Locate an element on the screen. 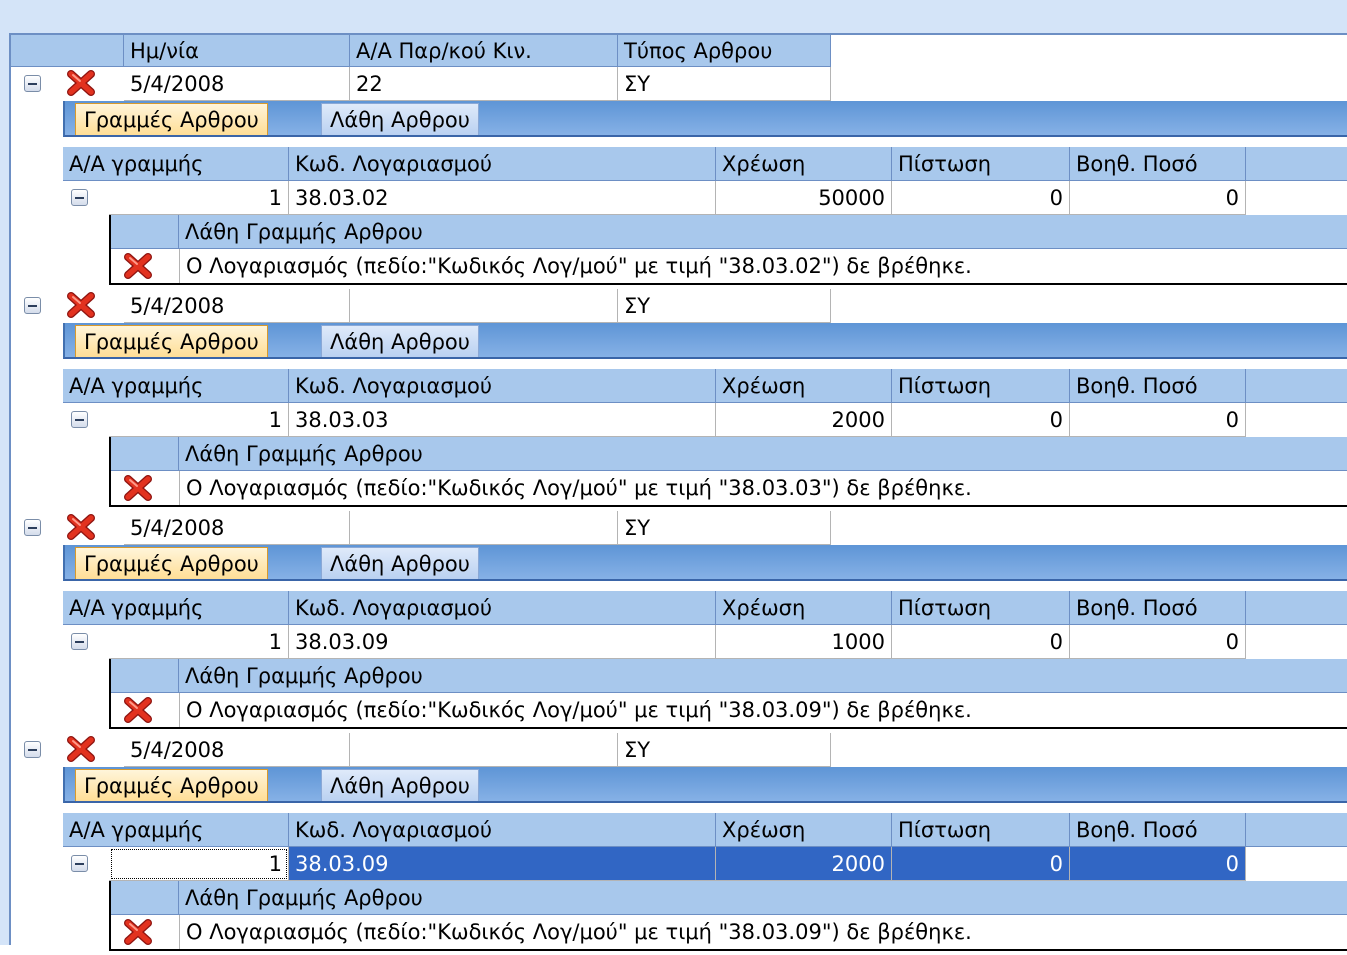 The height and width of the screenshot is (955, 1347). detail-row: 1 38.03.09 1000 0 0 is located at coordinates (705, 642).